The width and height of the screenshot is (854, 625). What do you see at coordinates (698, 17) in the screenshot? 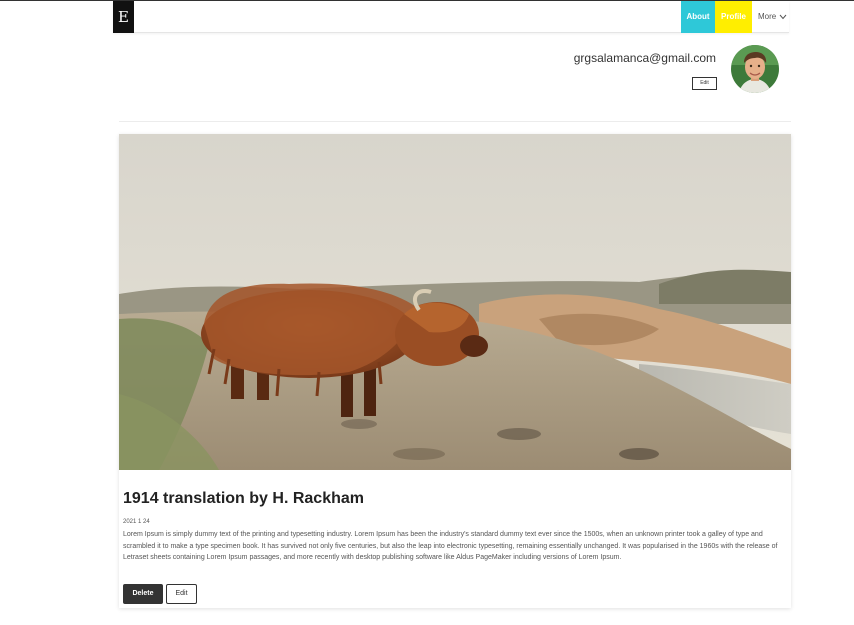
I see `nav-about: About` at bounding box center [698, 17].